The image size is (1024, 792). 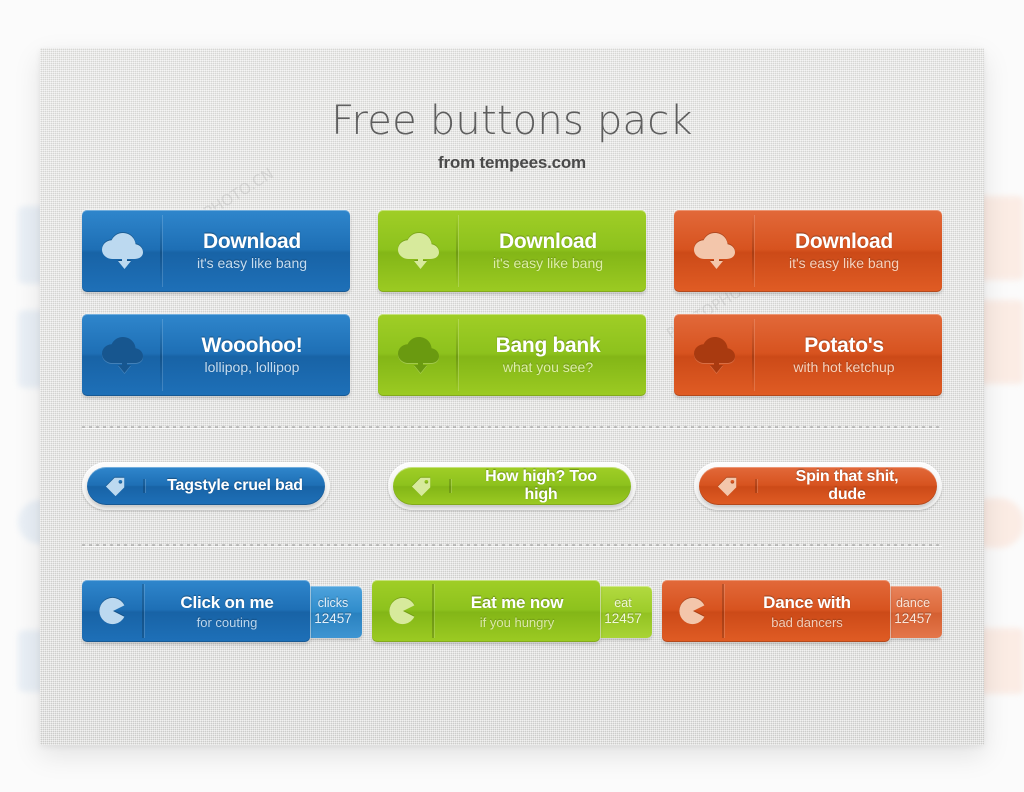 I want to click on badge-label: dance, so click(x=913, y=602).